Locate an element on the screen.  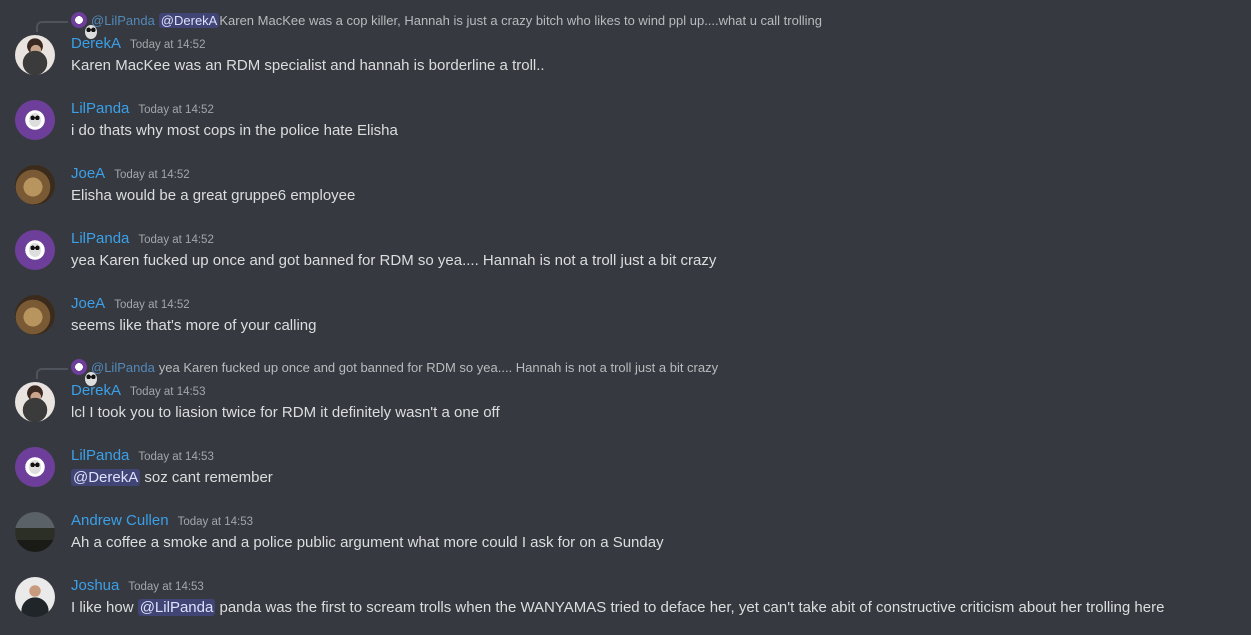
username: Andrew Cullen is located at coordinates (120, 520).